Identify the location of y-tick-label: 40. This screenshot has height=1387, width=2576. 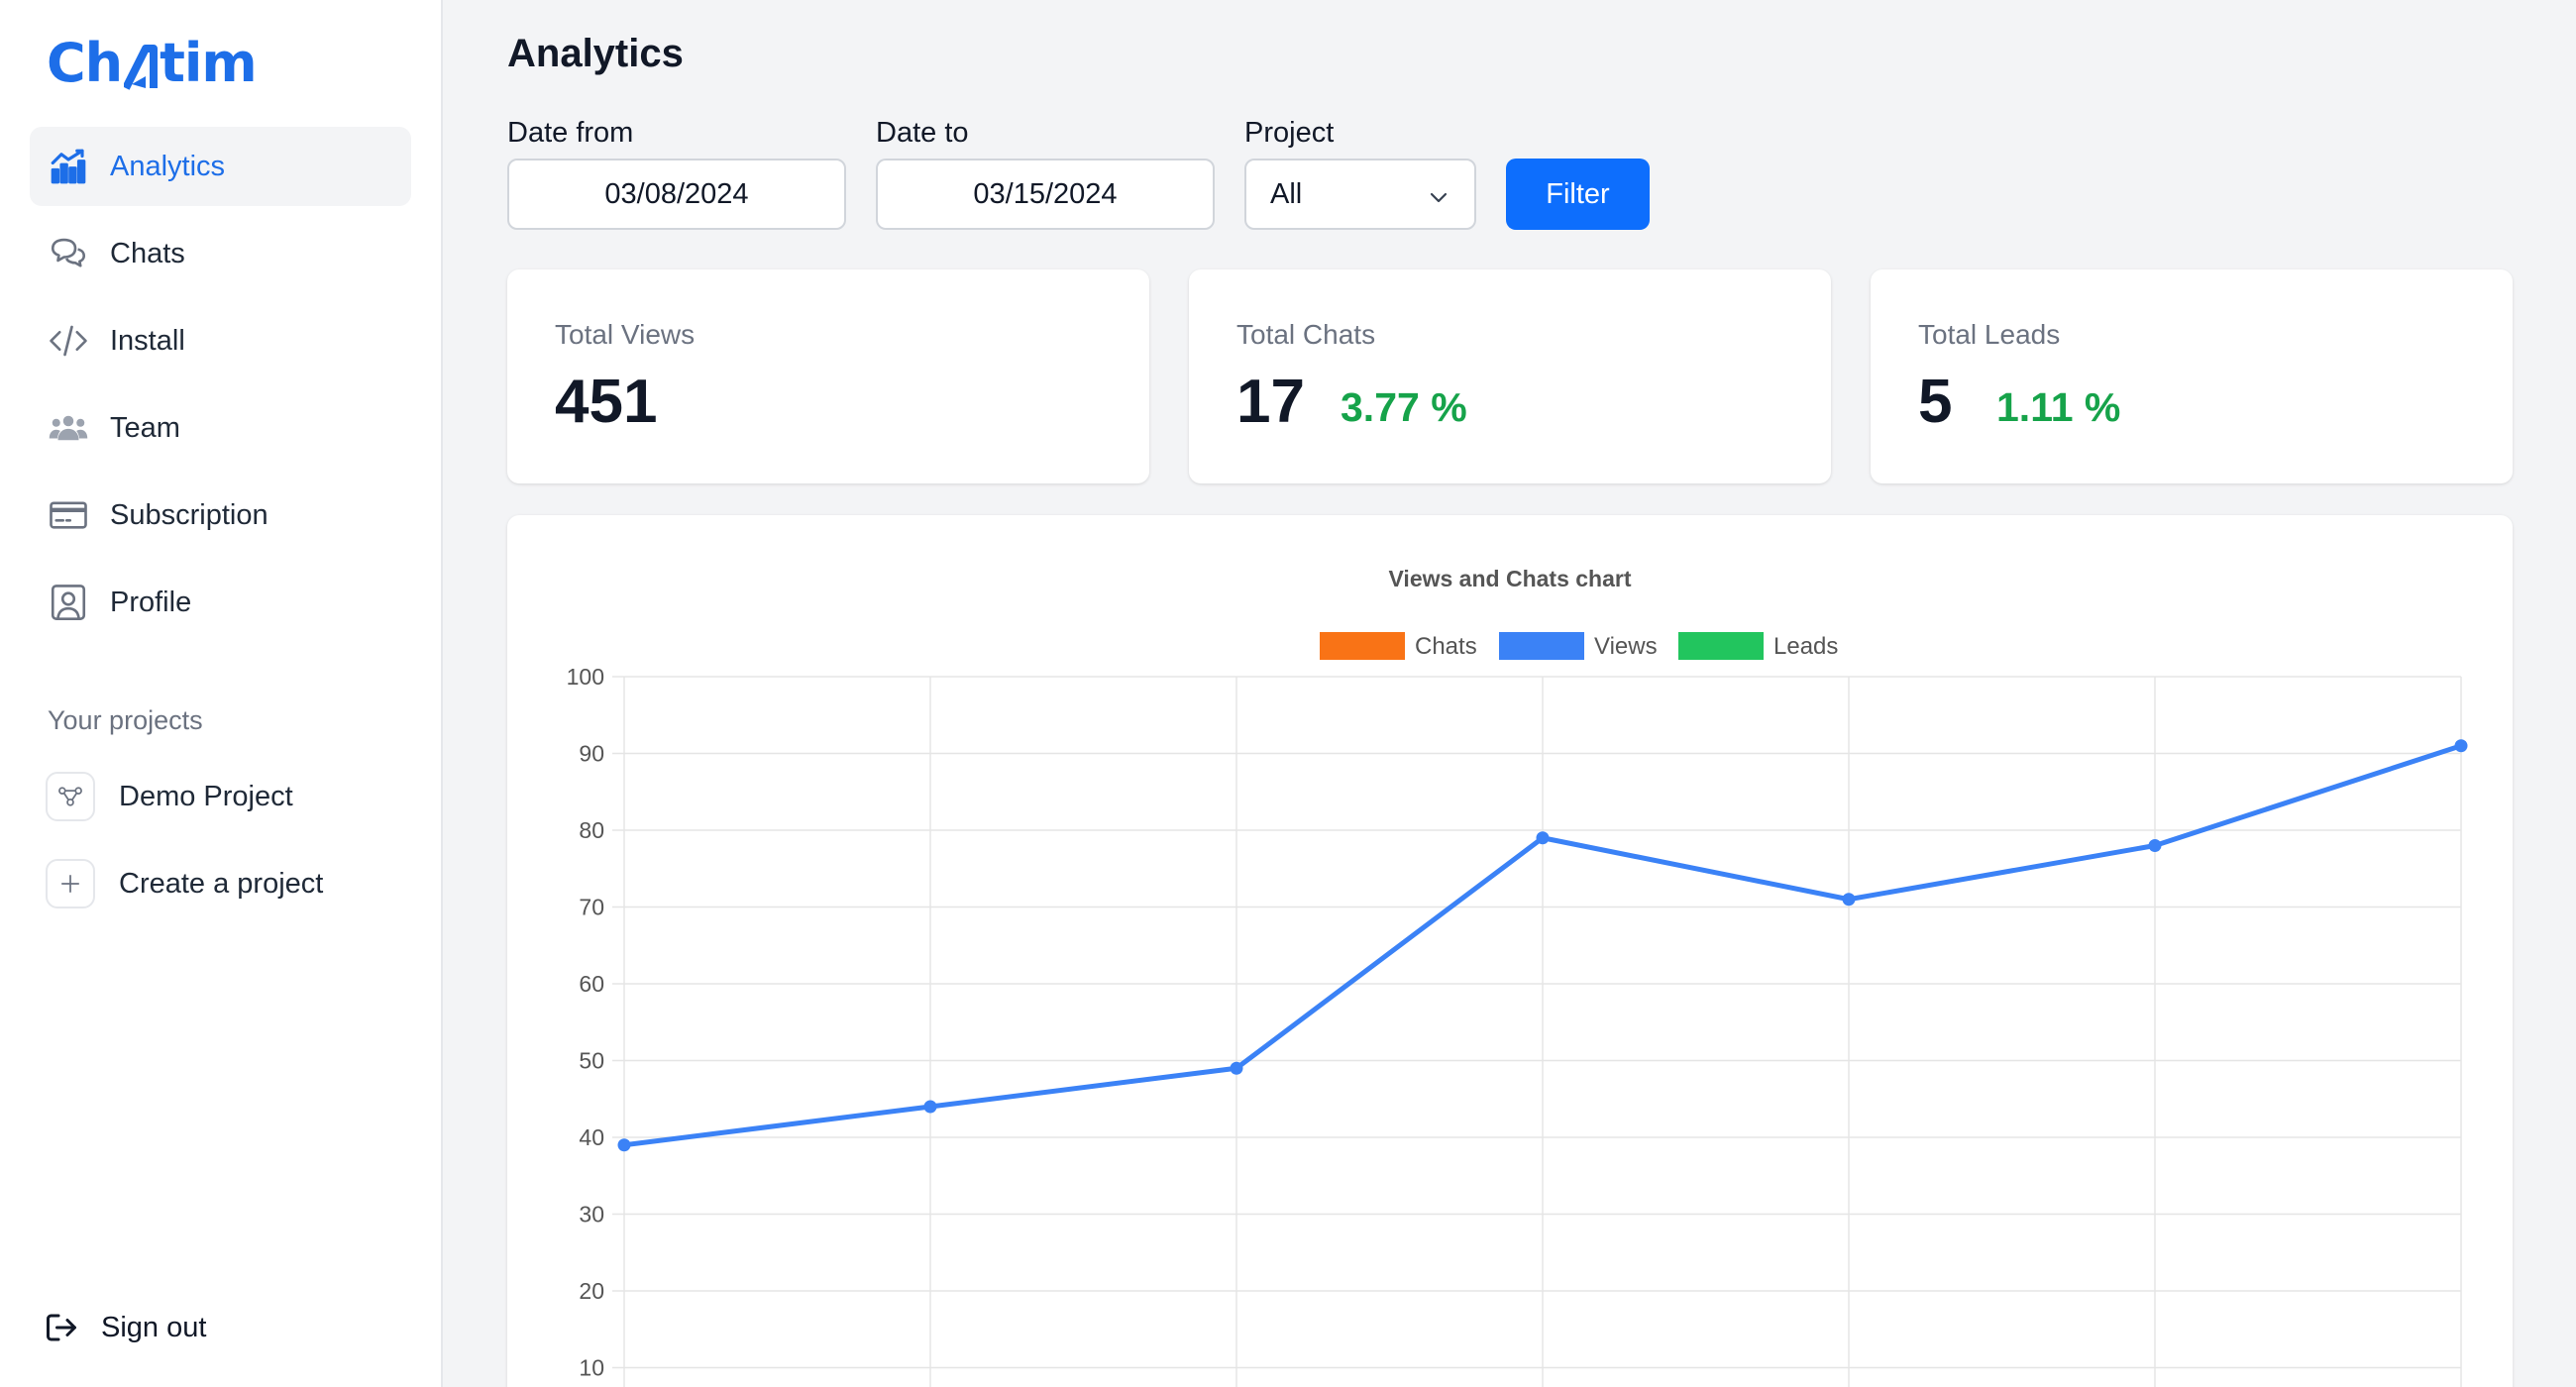
(592, 1137).